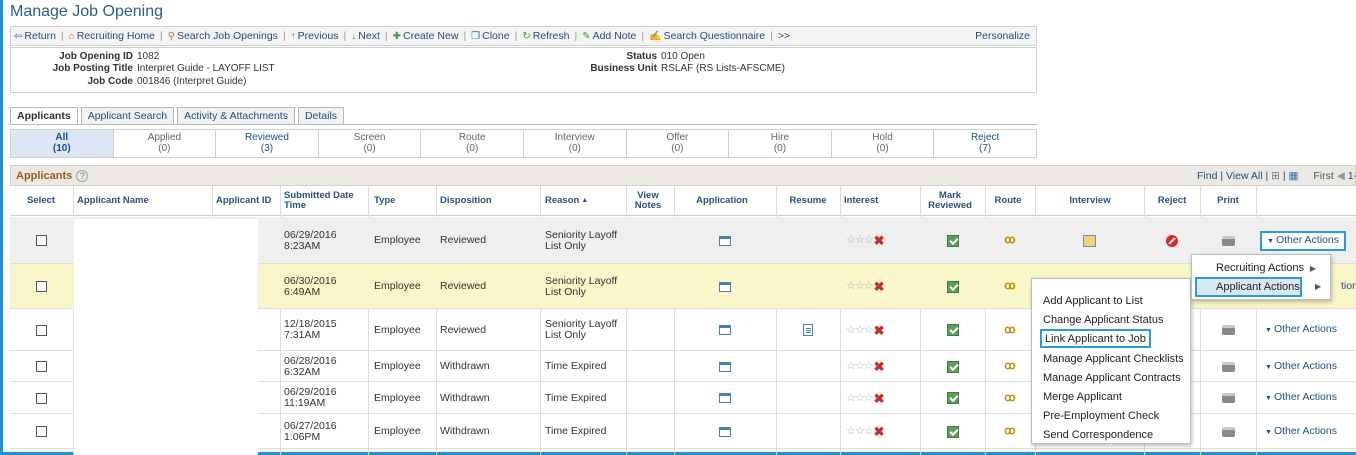 The image size is (1356, 455). I want to click on filter-reject: Reject (7), so click(985, 143).